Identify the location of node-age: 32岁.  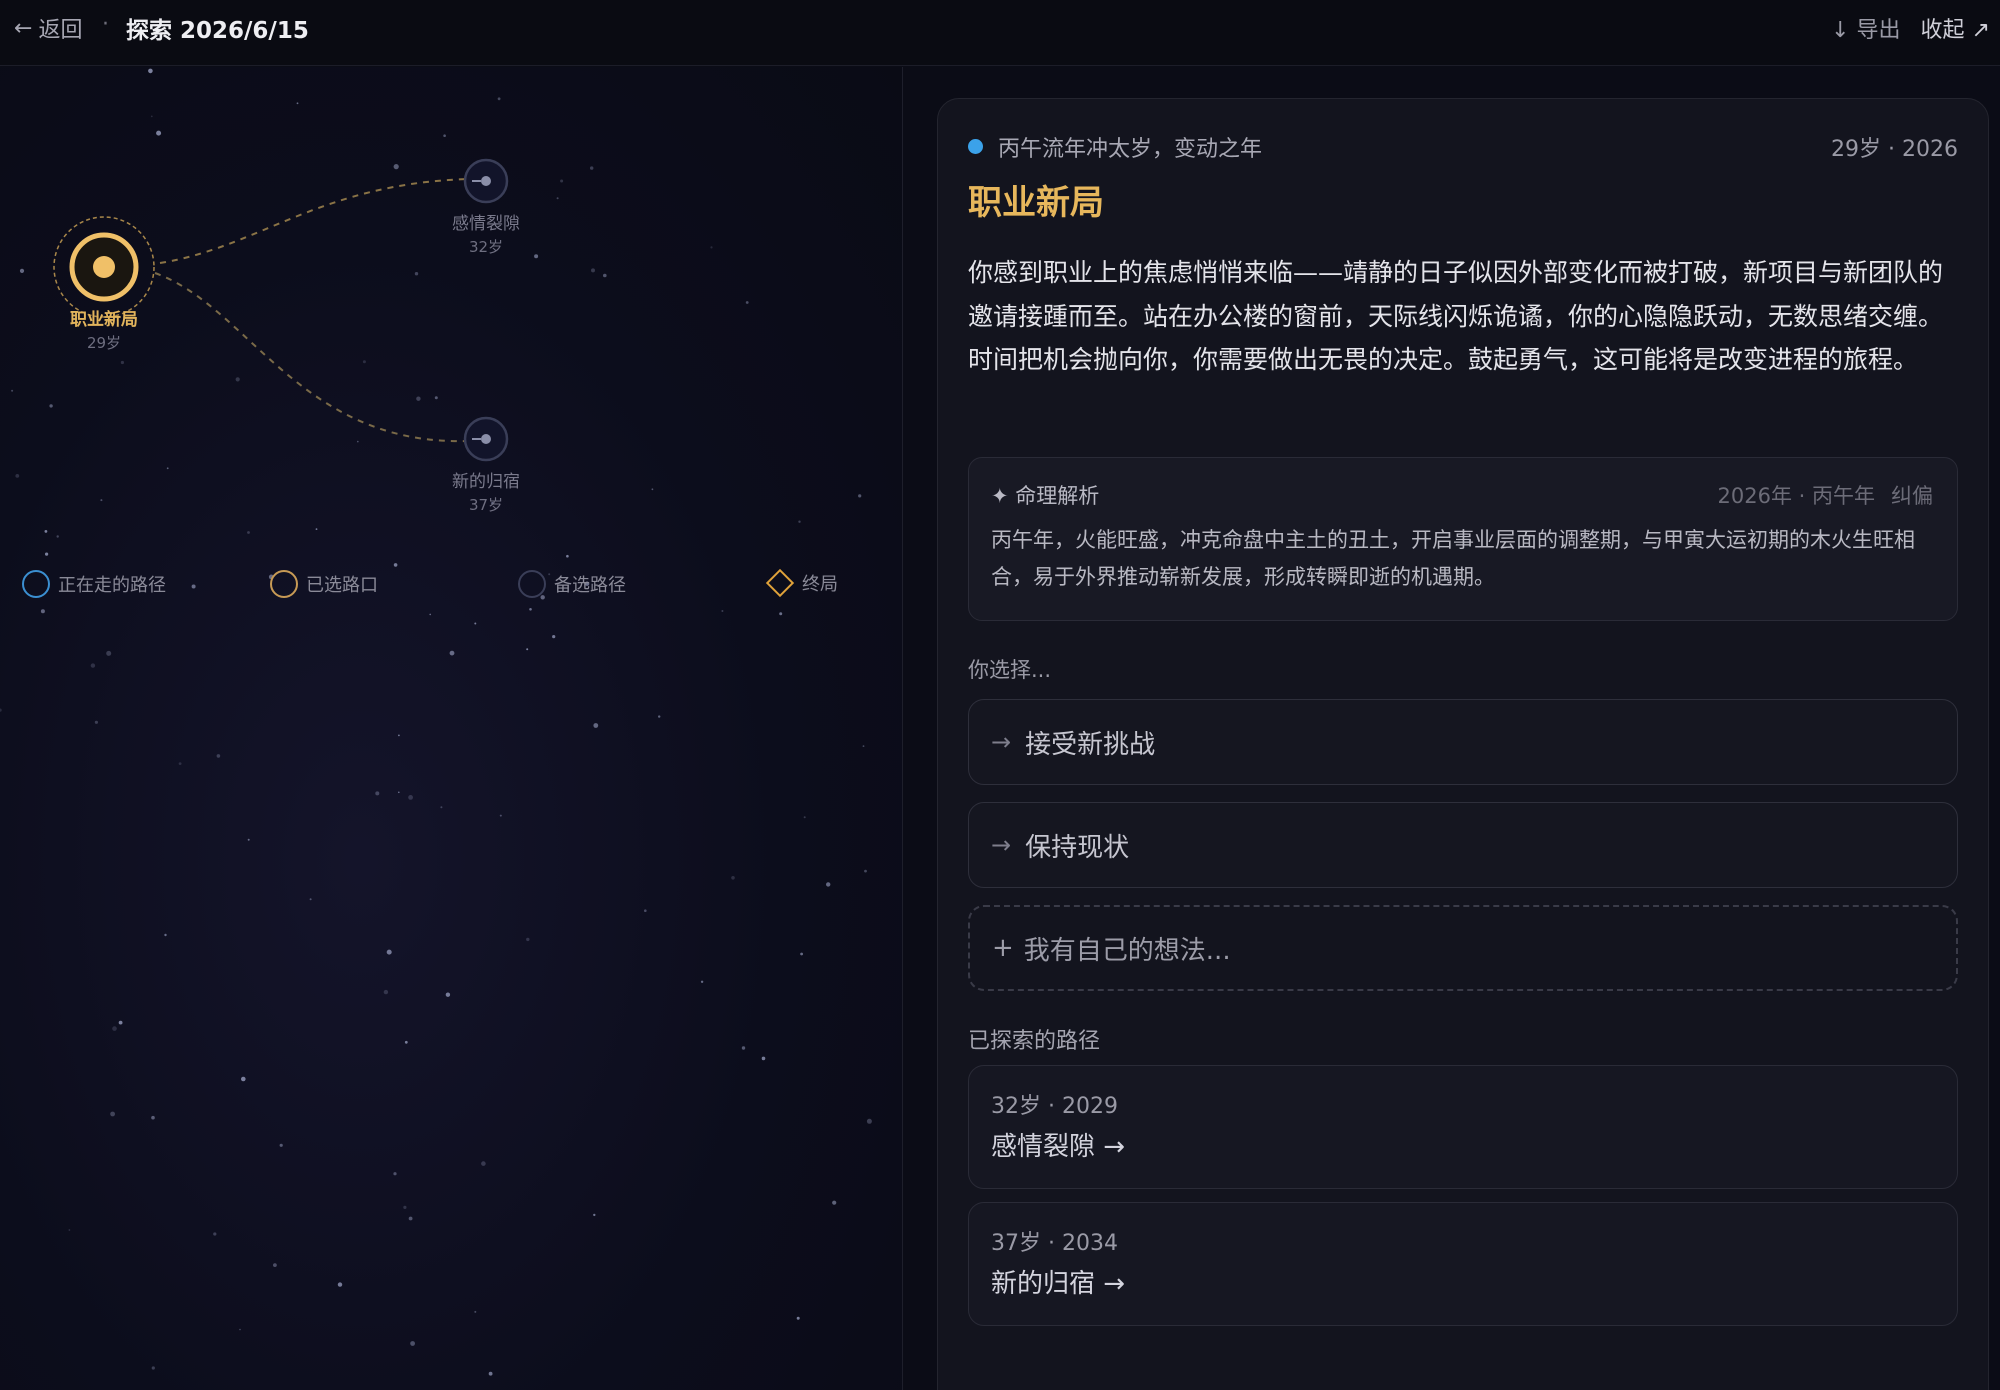
(486, 247).